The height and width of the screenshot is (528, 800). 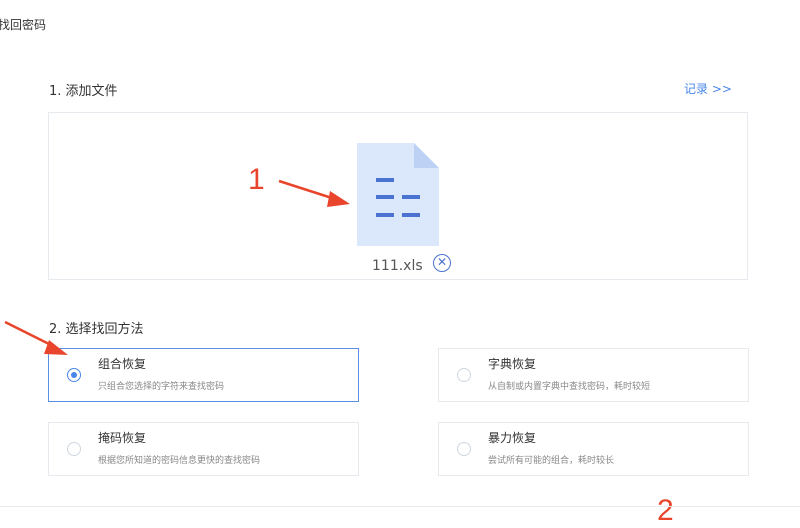 I want to click on remove-file-button: ✕, so click(x=442, y=263).